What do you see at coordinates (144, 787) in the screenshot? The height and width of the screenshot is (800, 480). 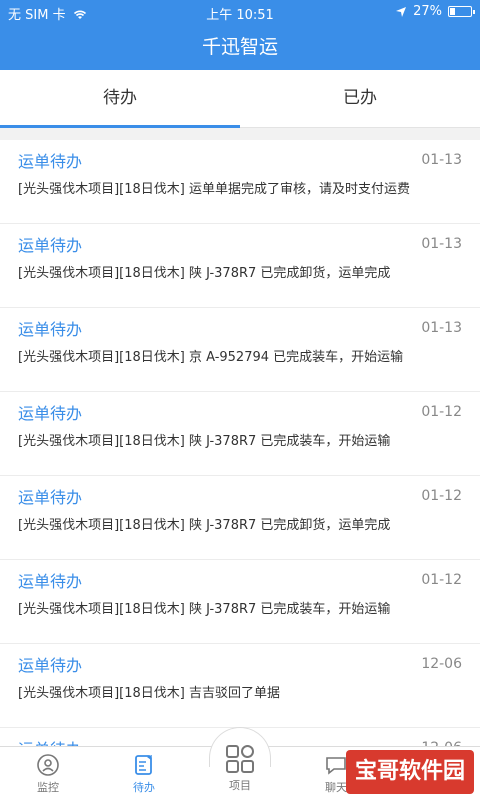 I see `tabbar-label: 待办` at bounding box center [144, 787].